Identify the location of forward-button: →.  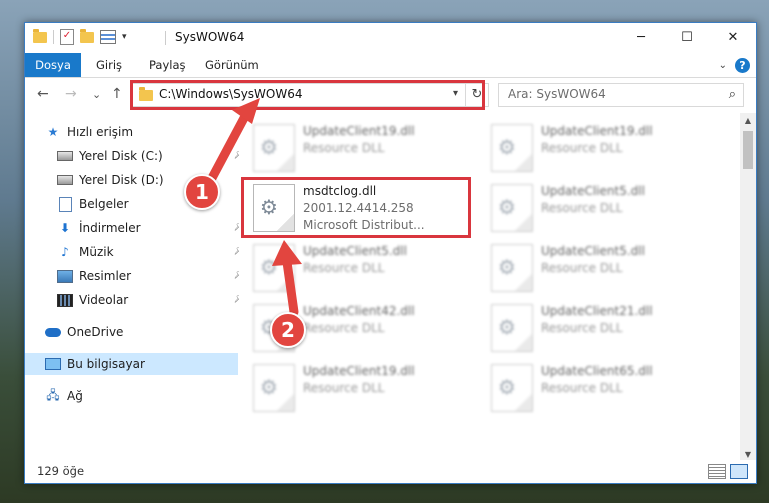
(71, 94).